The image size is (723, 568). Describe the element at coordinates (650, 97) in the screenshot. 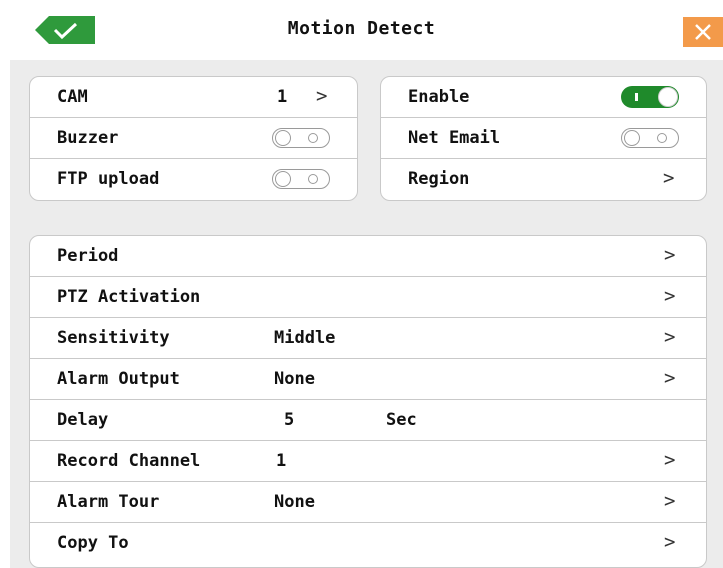

I see `enable-toggle` at that location.